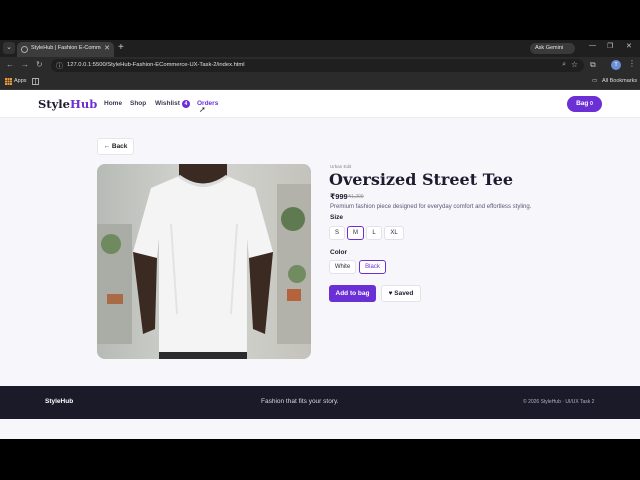  Describe the element at coordinates (355, 233) in the screenshot. I see `size-option-m: M` at that location.